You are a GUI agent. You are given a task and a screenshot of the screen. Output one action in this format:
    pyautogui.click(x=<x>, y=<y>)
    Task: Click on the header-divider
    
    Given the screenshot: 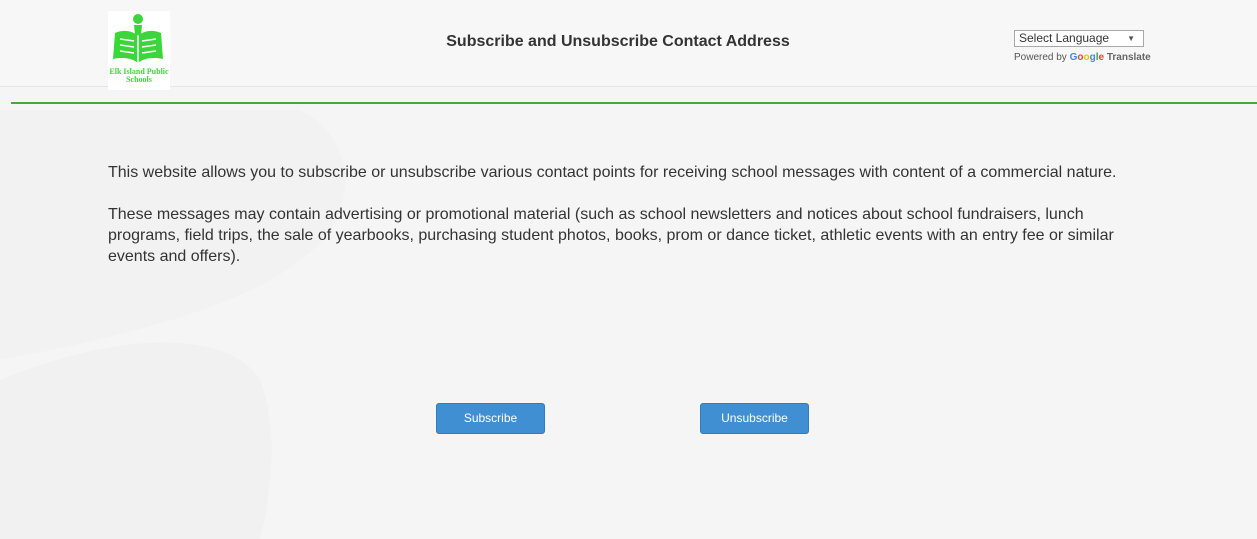 What is the action you would take?
    pyautogui.click(x=634, y=103)
    